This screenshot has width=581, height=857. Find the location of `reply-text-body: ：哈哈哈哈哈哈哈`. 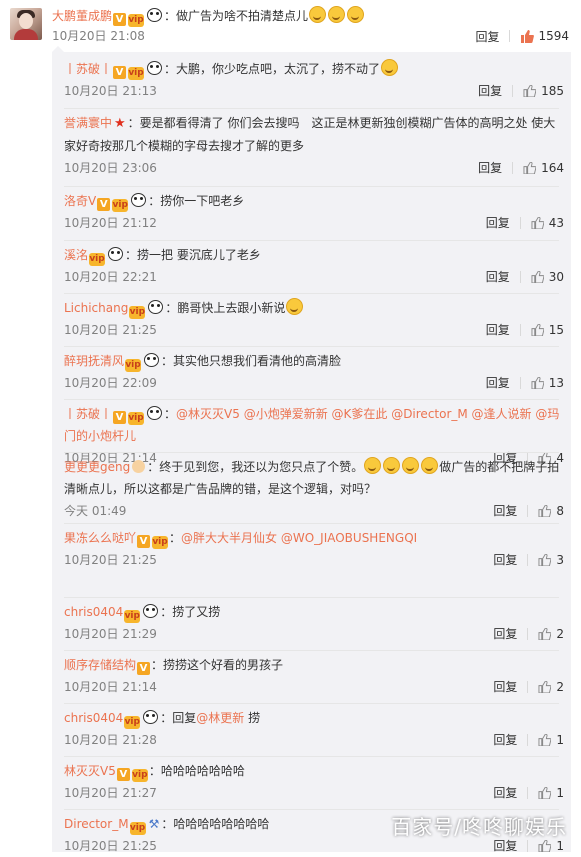

reply-text-body: ：哈哈哈哈哈哈哈 is located at coordinates (196, 771).